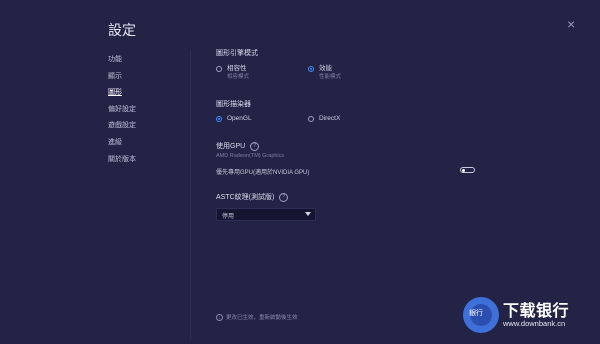 This screenshot has width=600, height=344. I want to click on renderer-directx-label: DirectX, so click(330, 118).